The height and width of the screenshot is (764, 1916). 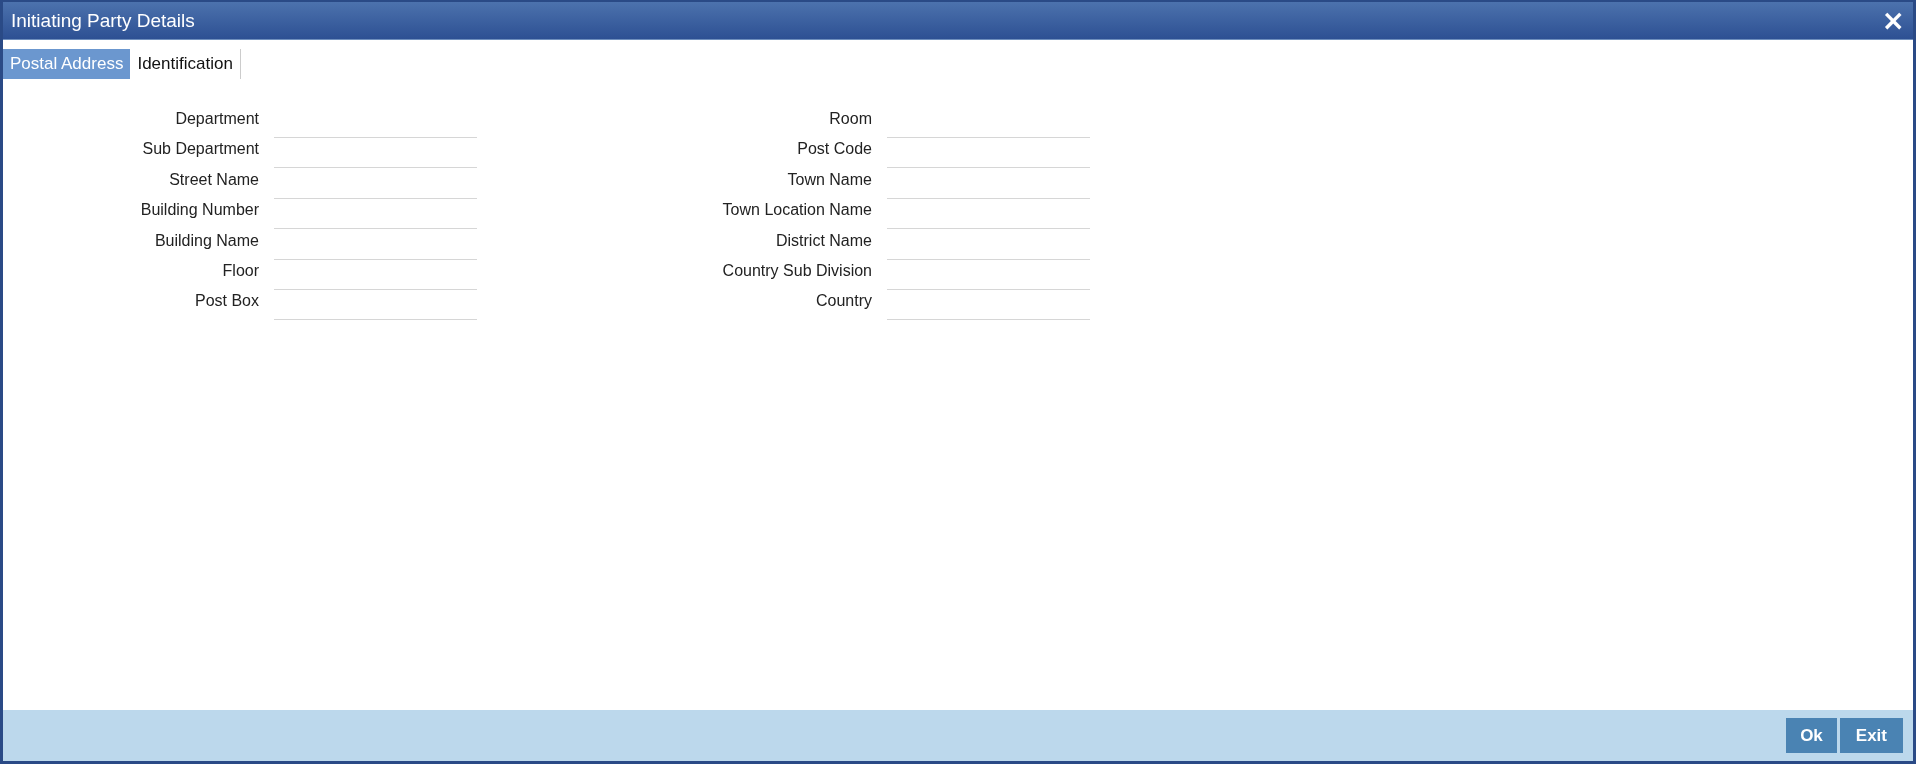 What do you see at coordinates (200, 149) in the screenshot?
I see `field-label: Sub Department` at bounding box center [200, 149].